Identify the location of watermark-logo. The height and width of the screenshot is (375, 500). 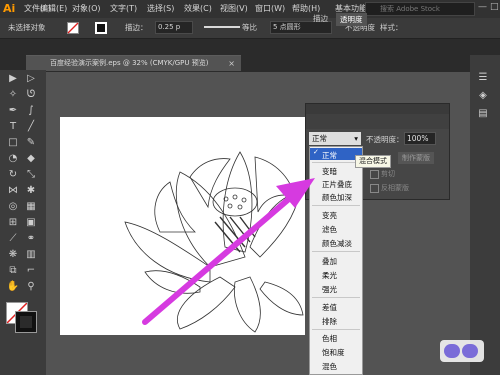
(462, 351).